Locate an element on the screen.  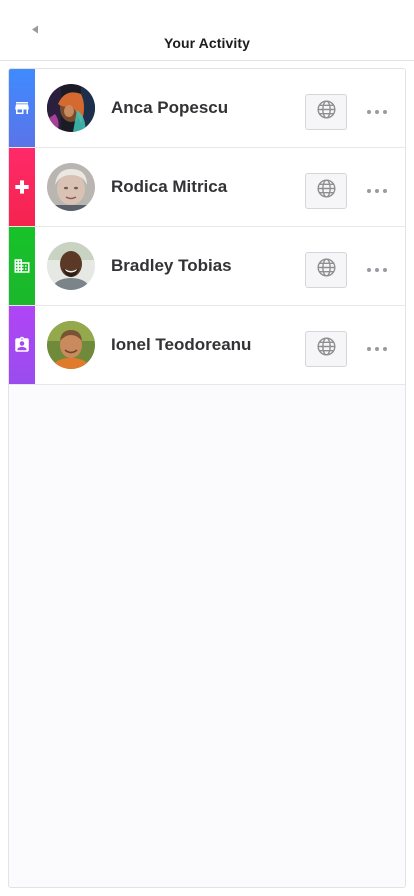
list-item: Rodica Mitrica is located at coordinates (207, 187).